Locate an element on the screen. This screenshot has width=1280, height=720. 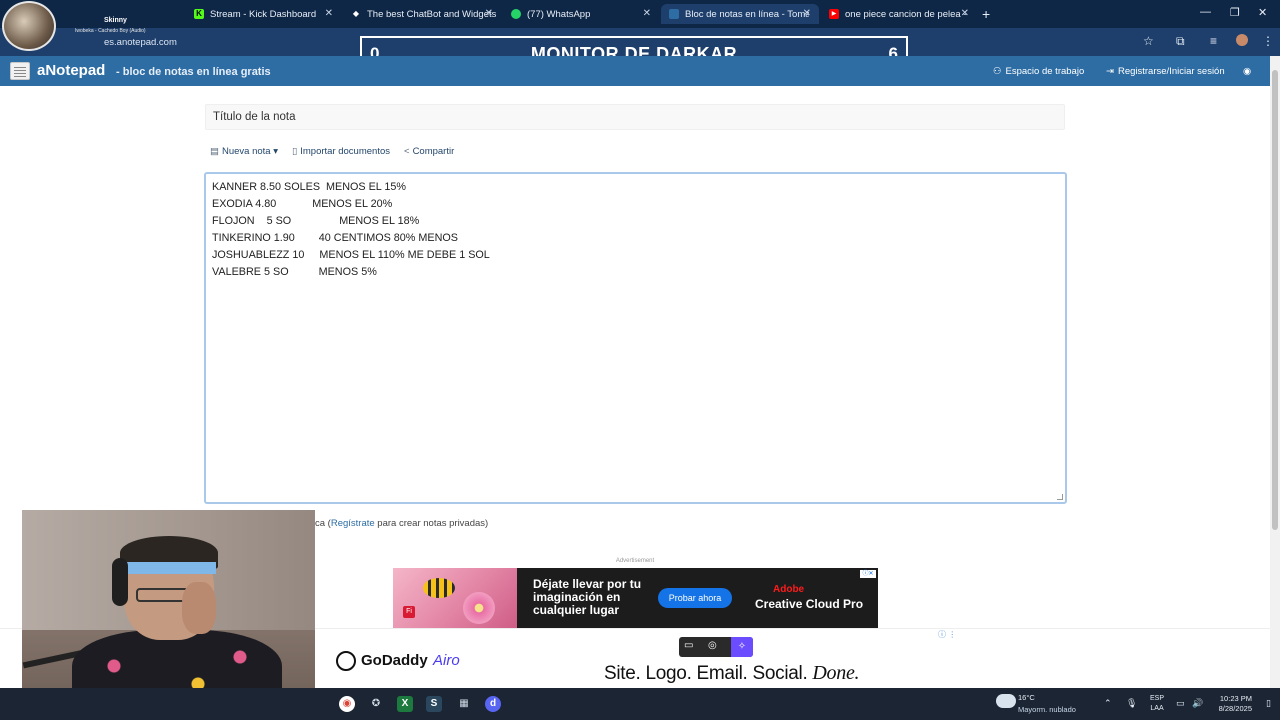
youtube-icon: ▶ is located at coordinates (834, 14).